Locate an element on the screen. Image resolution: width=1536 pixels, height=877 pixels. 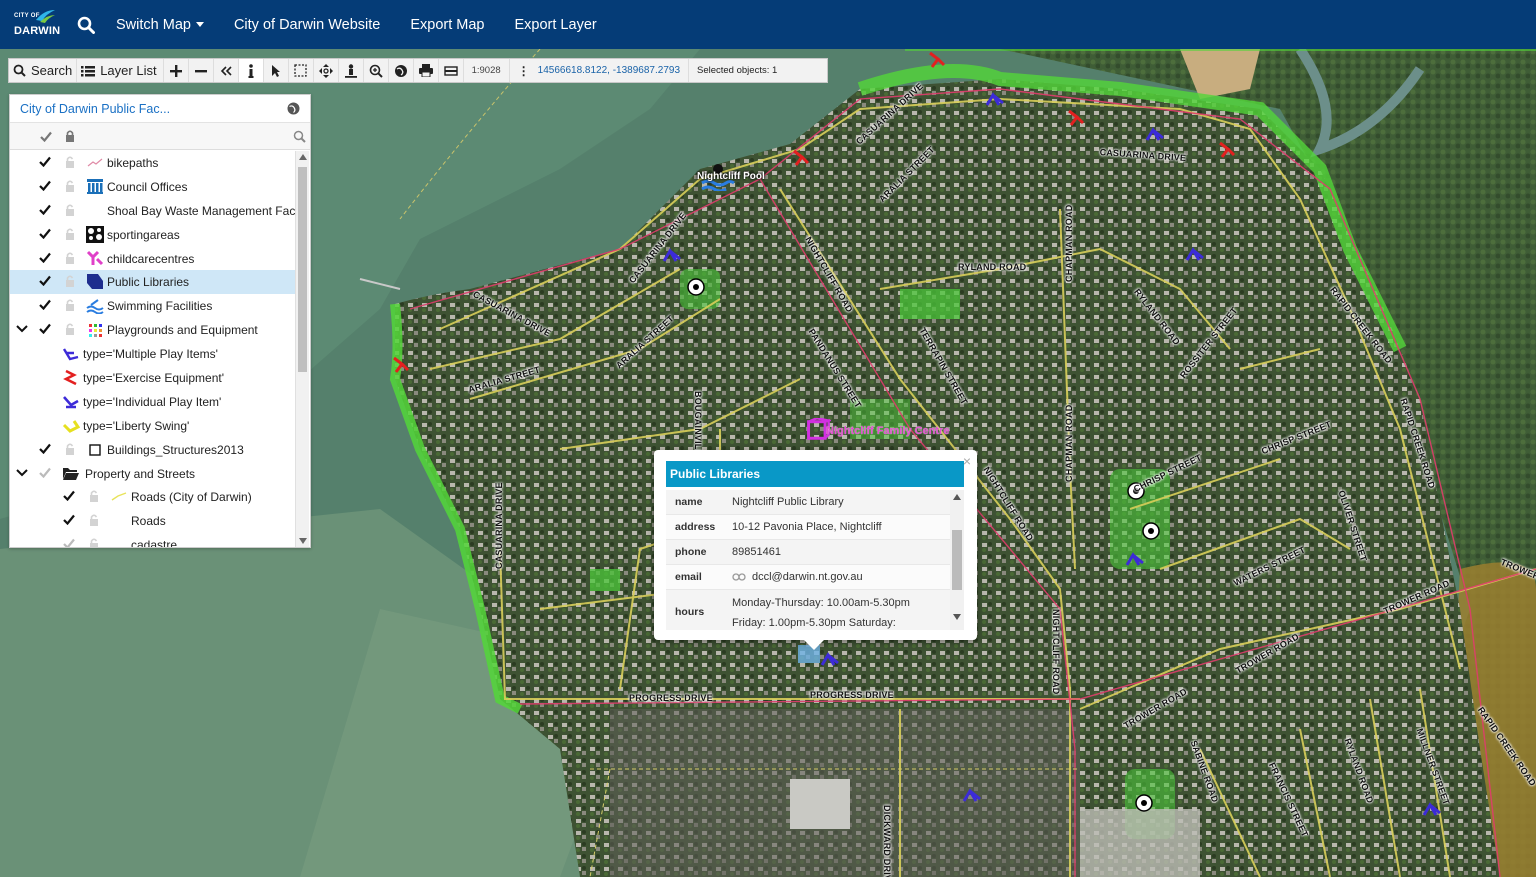
layer-row-buildings: Buildings_Structures2013 is located at coordinates (153, 450).